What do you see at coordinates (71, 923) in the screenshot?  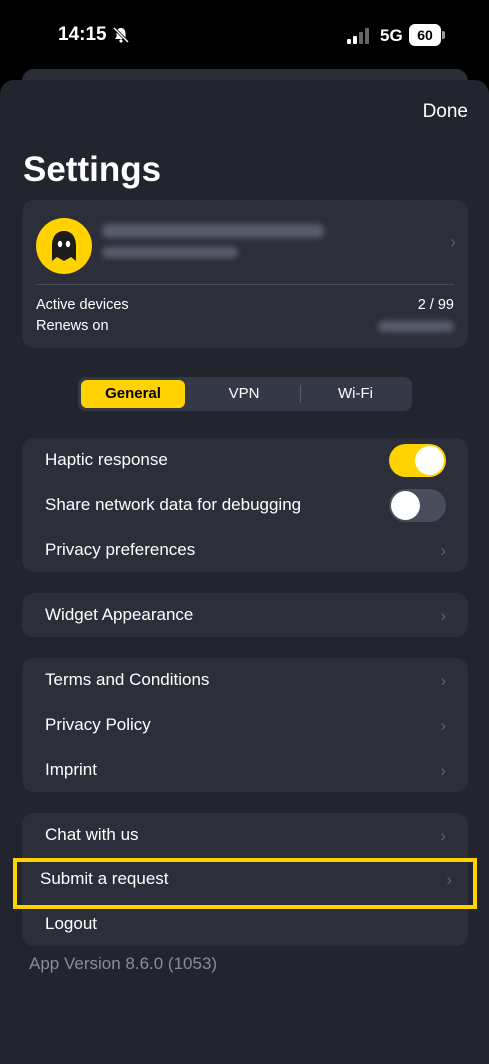 I see `logout-label: Logout` at bounding box center [71, 923].